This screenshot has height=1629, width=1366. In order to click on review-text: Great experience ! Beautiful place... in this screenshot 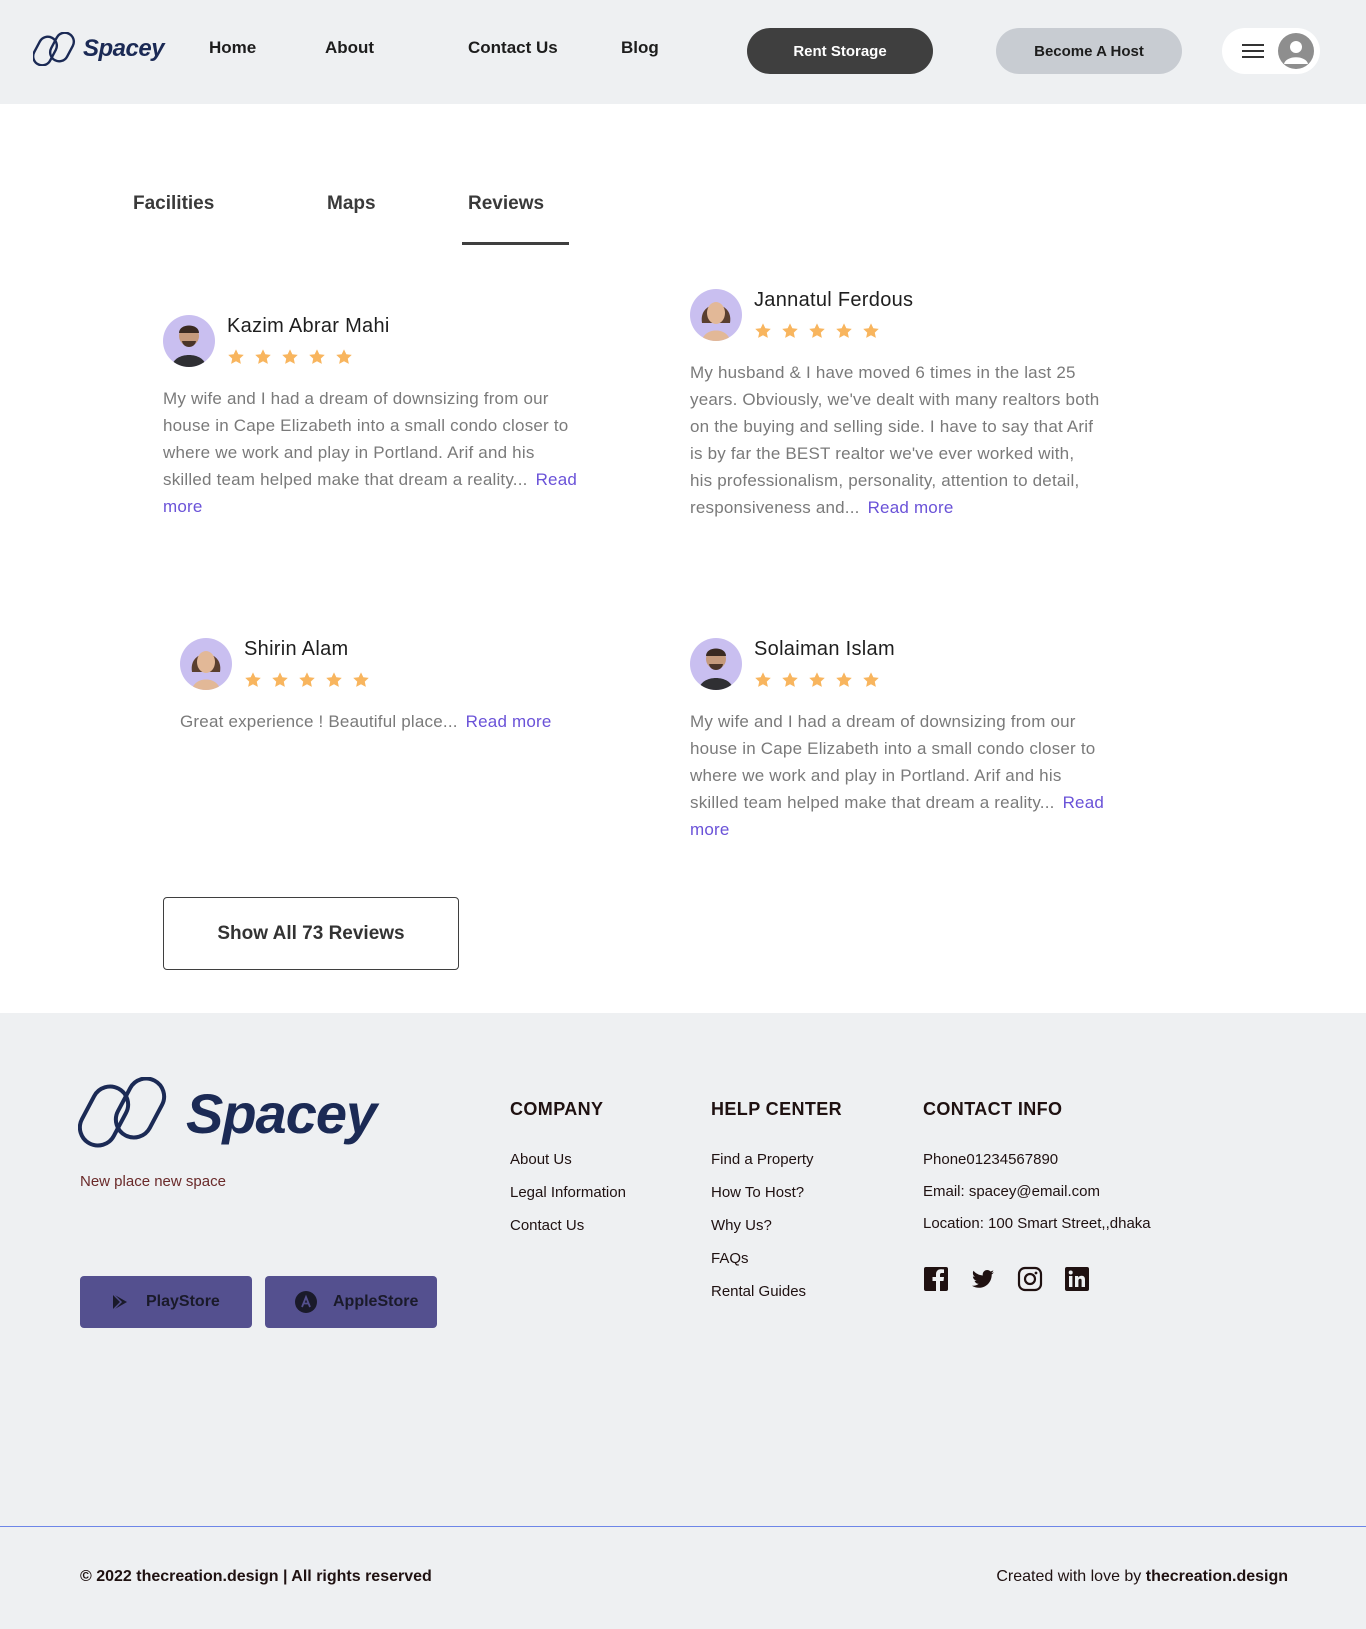, I will do `click(319, 721)`.